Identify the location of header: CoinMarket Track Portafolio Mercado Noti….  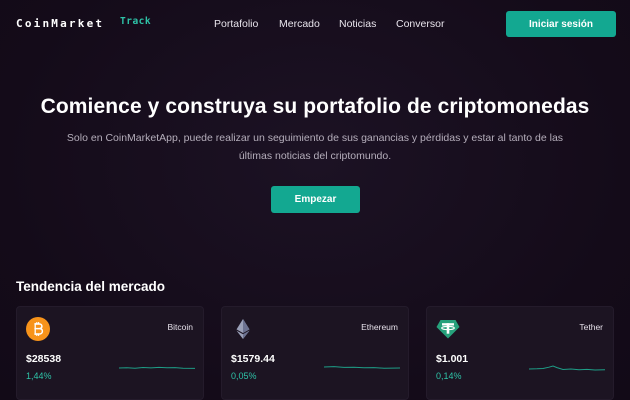
(315, 24).